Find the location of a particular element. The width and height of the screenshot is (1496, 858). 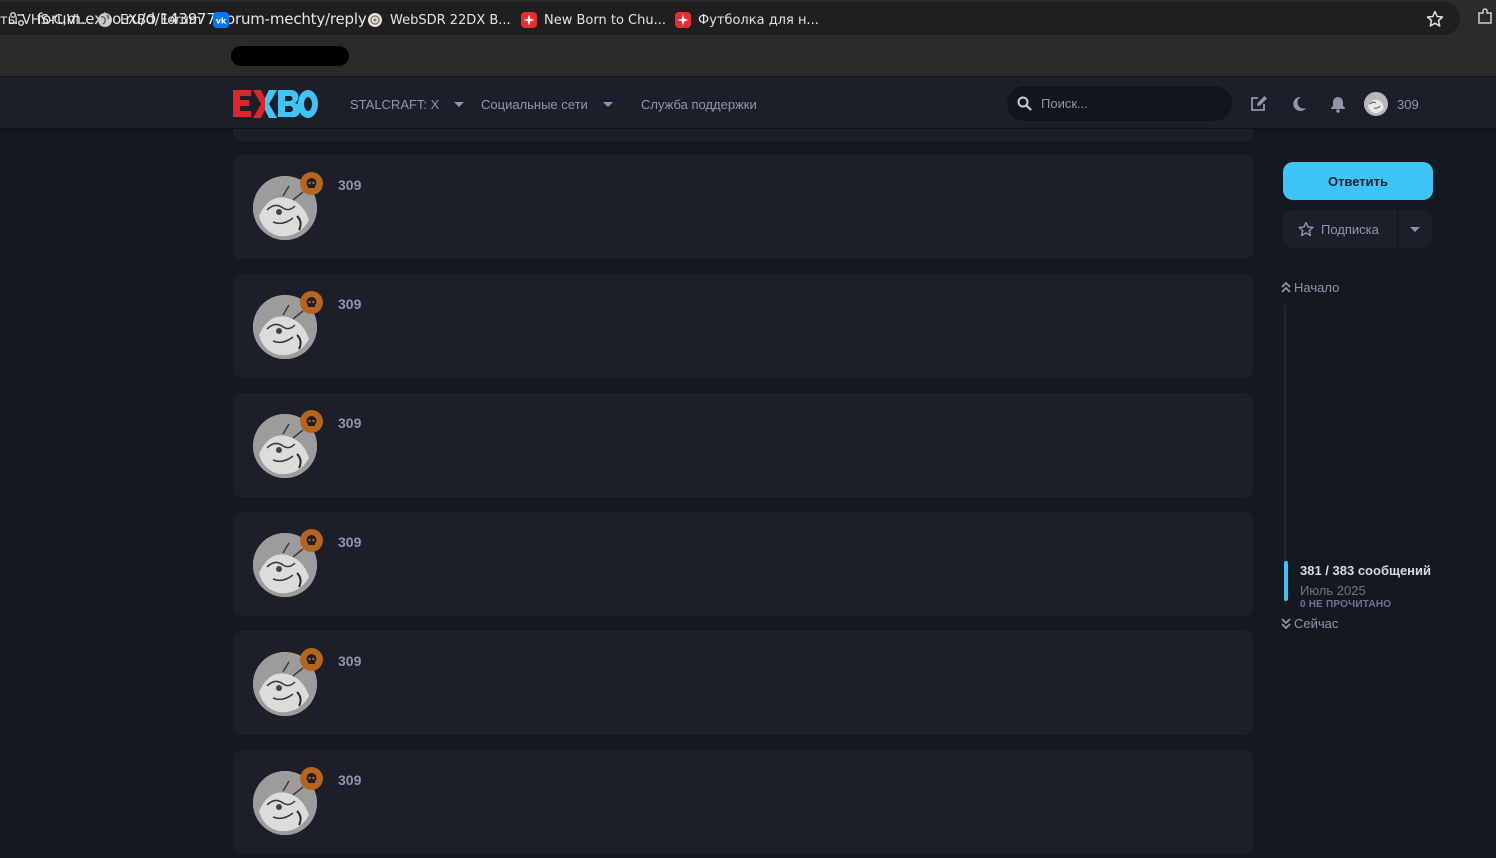

scrubber-count: 381 / 383 сообщений is located at coordinates (1366, 570).